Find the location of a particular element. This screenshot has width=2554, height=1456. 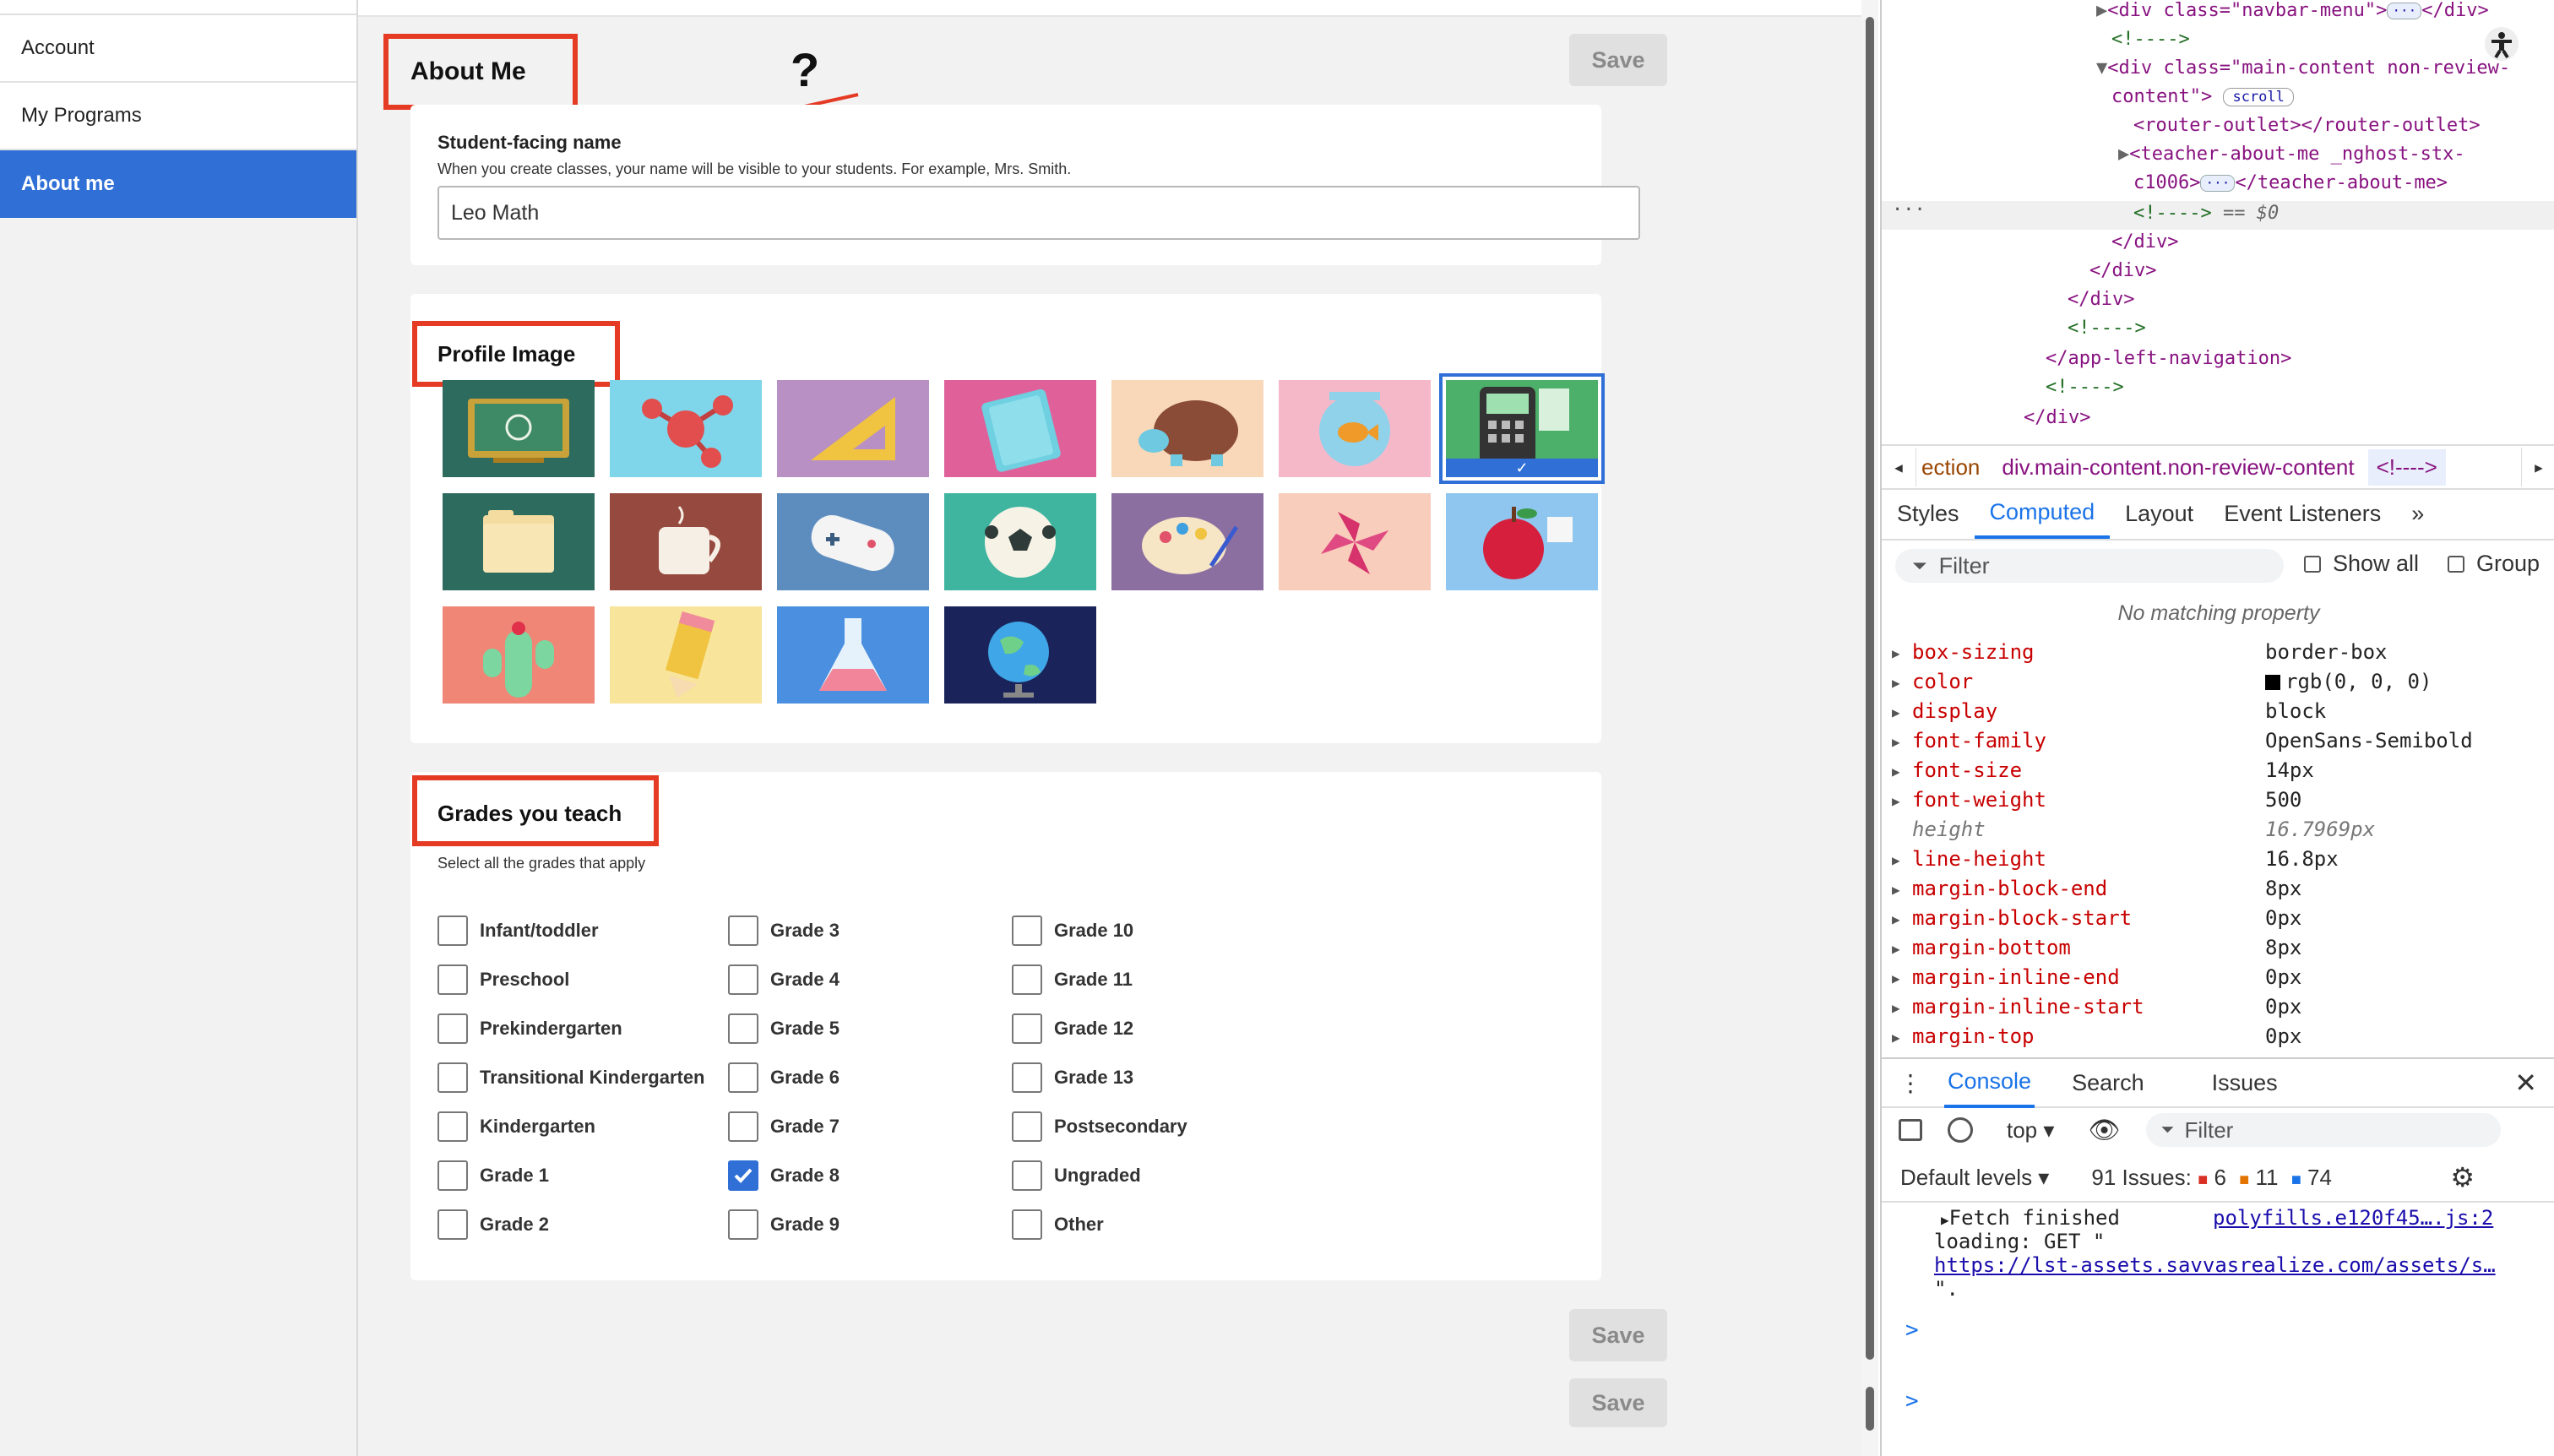

save-button-bottom: Save is located at coordinates (1618, 1335).